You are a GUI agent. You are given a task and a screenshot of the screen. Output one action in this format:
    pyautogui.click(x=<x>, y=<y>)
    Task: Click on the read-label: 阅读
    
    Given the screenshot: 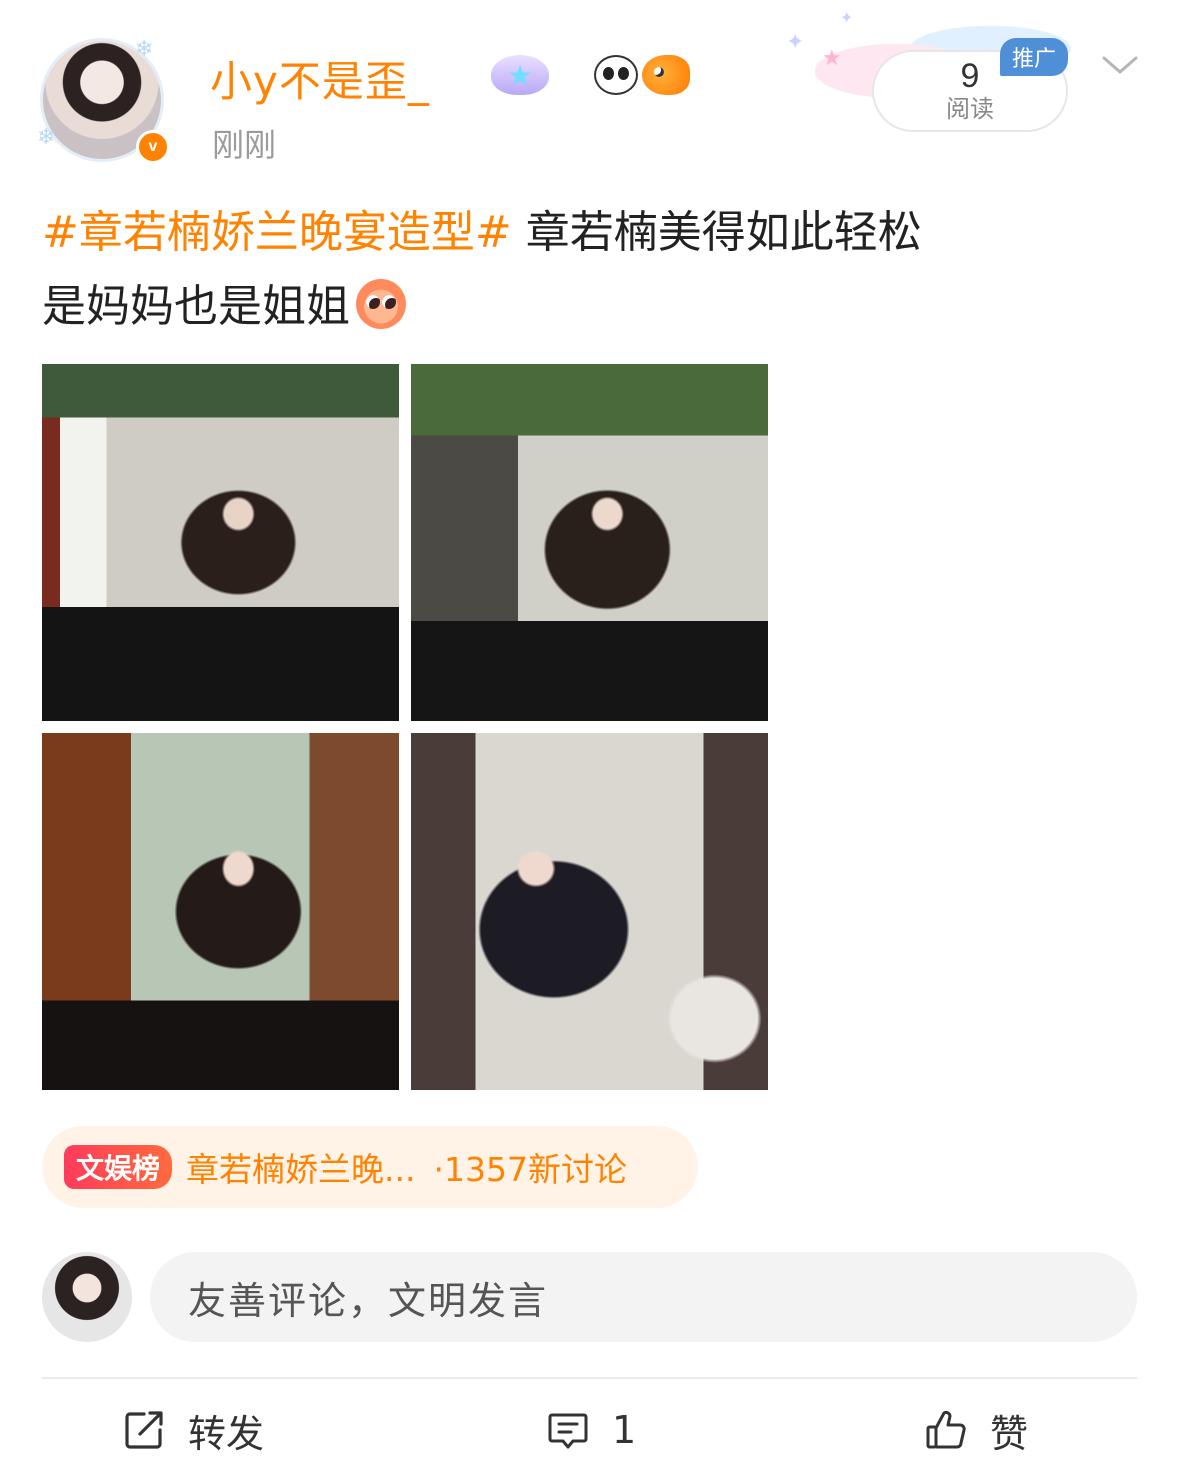 What is the action you would take?
    pyautogui.click(x=970, y=109)
    